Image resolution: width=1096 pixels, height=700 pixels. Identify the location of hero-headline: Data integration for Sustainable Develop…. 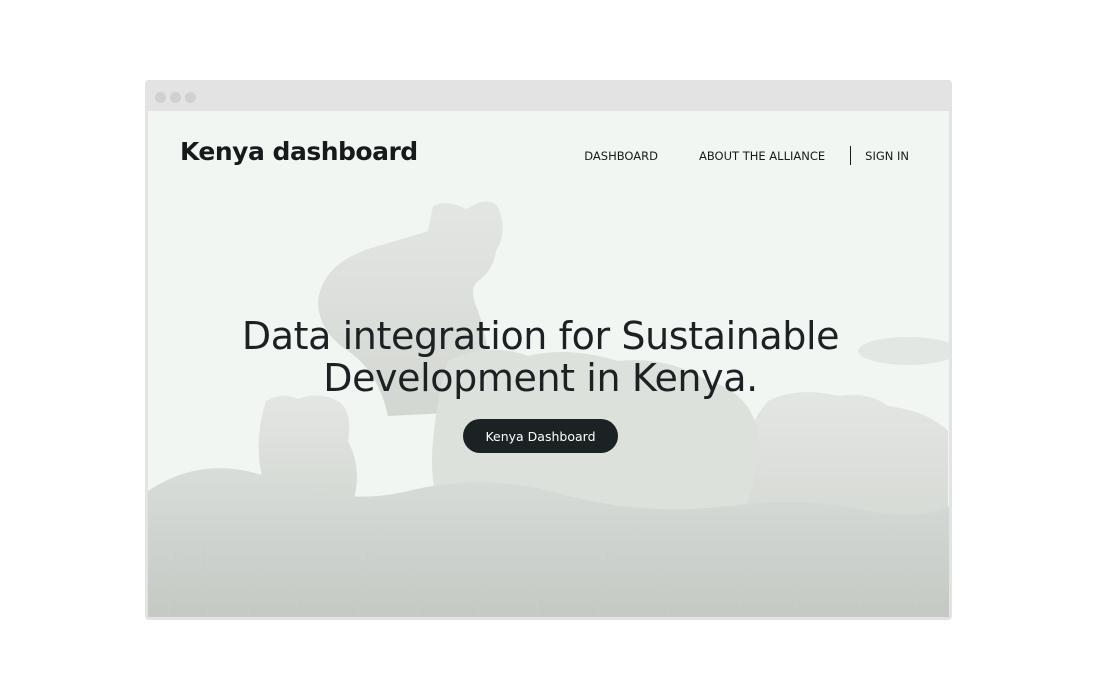
(540, 357).